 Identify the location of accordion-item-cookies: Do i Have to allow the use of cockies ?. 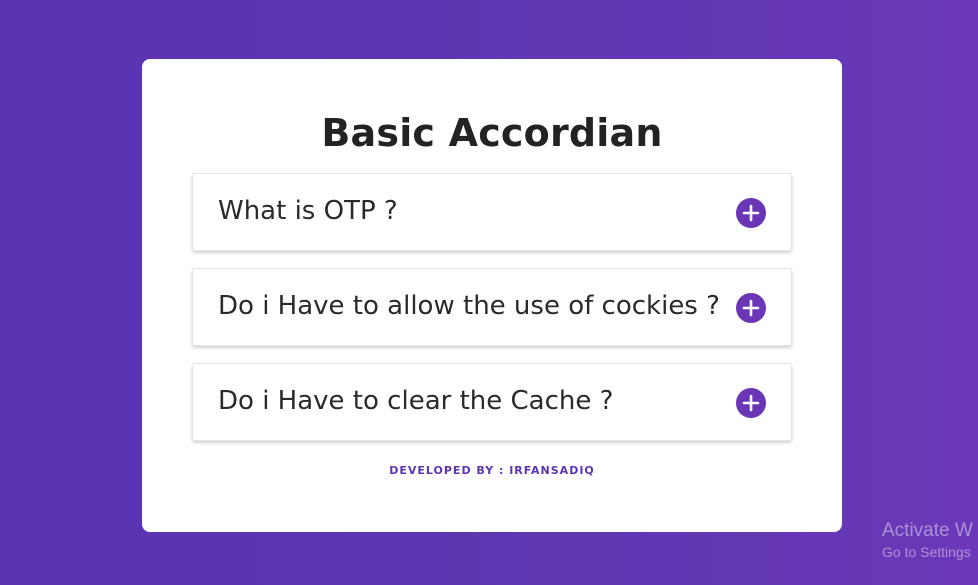
(492, 307).